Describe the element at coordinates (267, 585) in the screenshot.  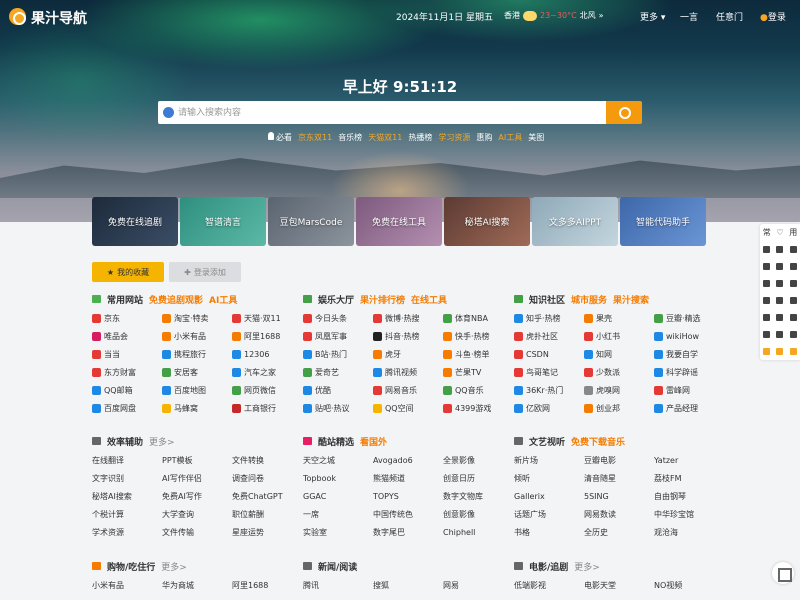
I see `text-link: 阿里1688` at that location.